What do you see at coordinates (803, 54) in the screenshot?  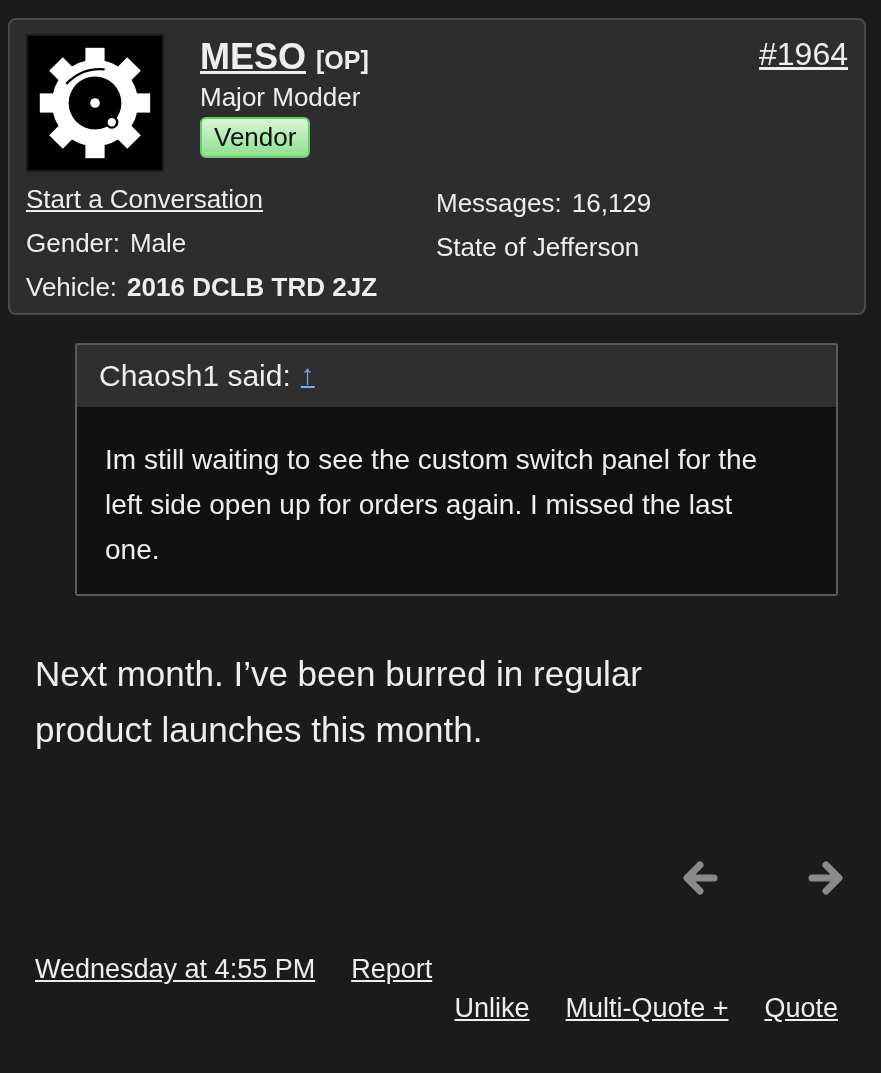 I see `post-number-link: #1964` at bounding box center [803, 54].